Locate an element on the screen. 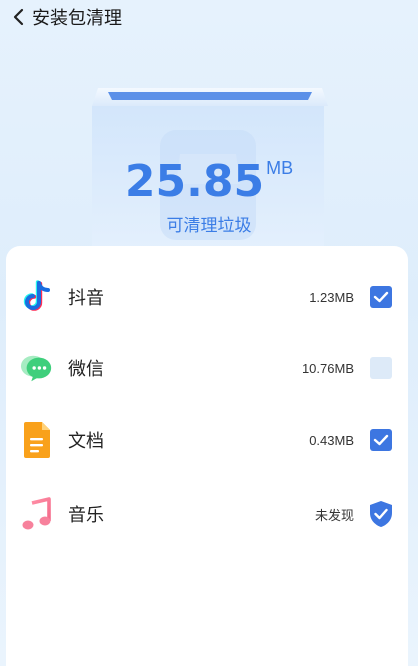 The height and width of the screenshot is (666, 418). list-item-document: 文档 0.43MB is located at coordinates (207, 440).